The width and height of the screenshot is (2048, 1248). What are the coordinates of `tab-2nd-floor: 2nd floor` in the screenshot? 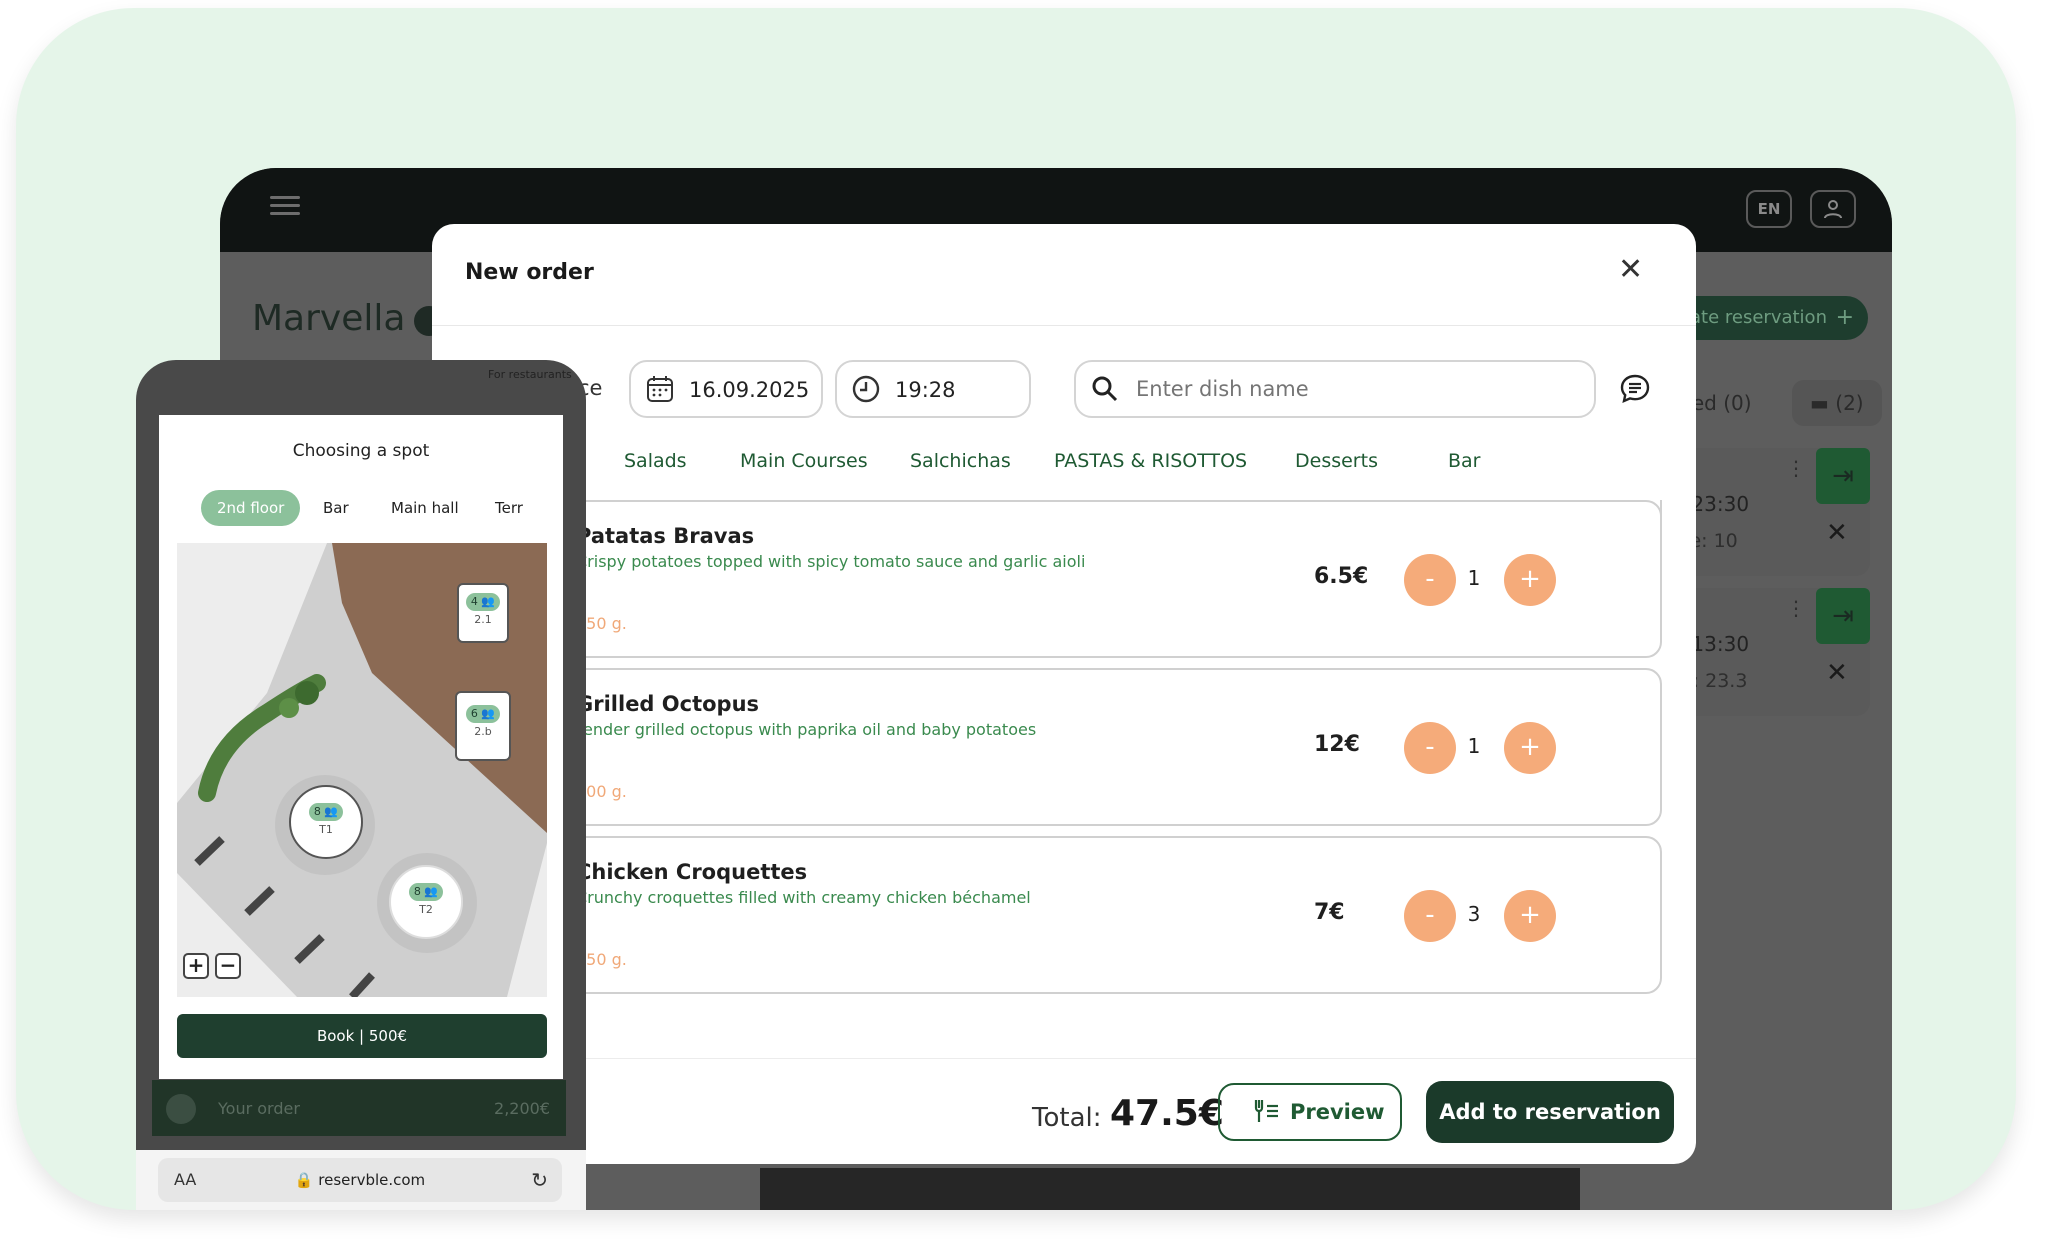 It's located at (251, 508).